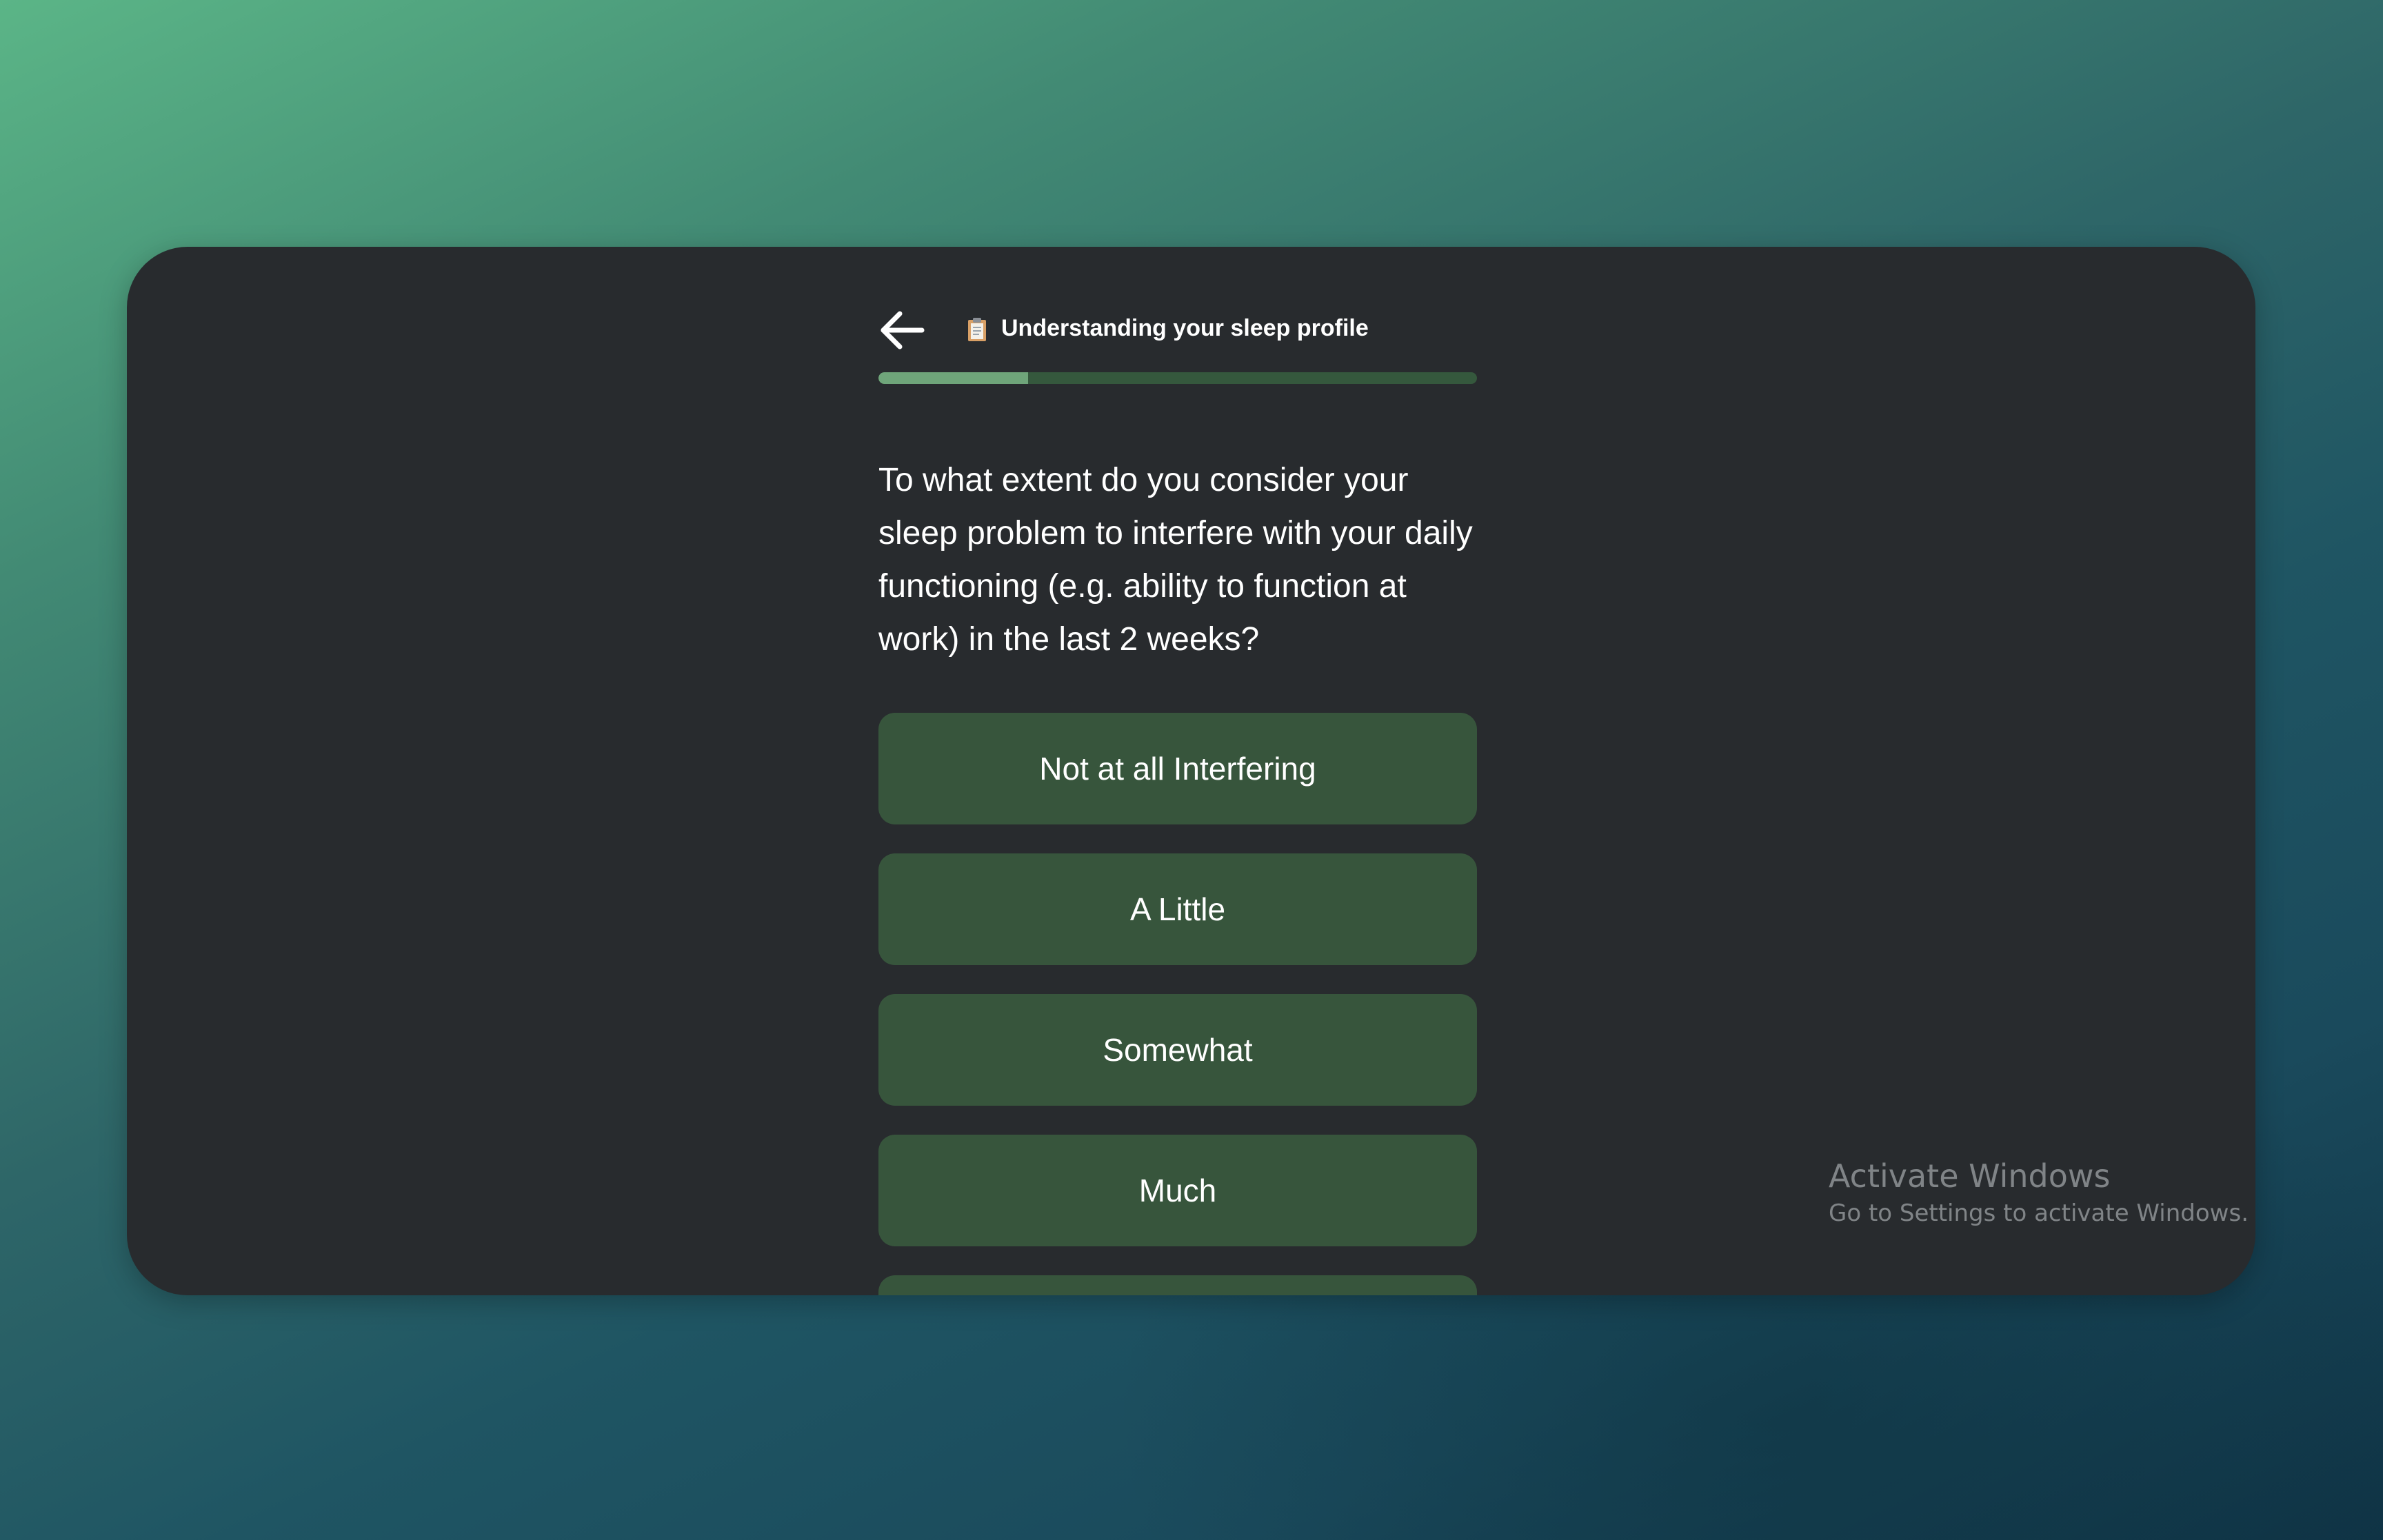  What do you see at coordinates (1177, 769) in the screenshot?
I see `option-not-at-all-button: Not at all Interfering` at bounding box center [1177, 769].